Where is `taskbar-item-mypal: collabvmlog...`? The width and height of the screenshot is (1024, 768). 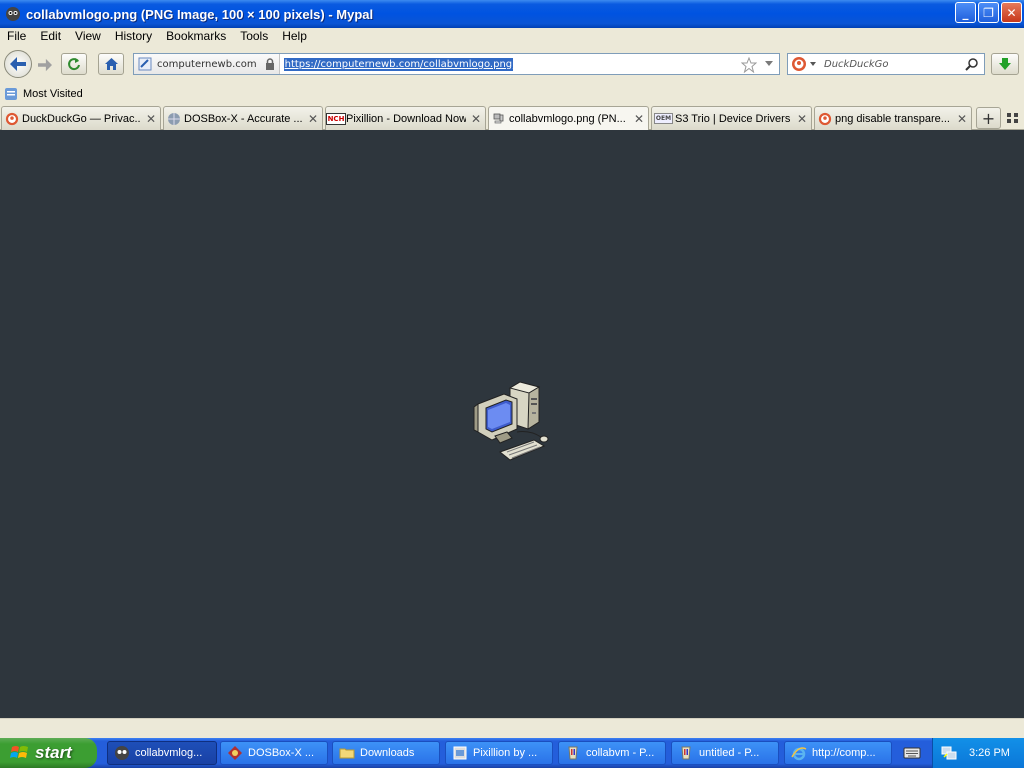
taskbar-item-mypal: collabvmlog... is located at coordinates (162, 753).